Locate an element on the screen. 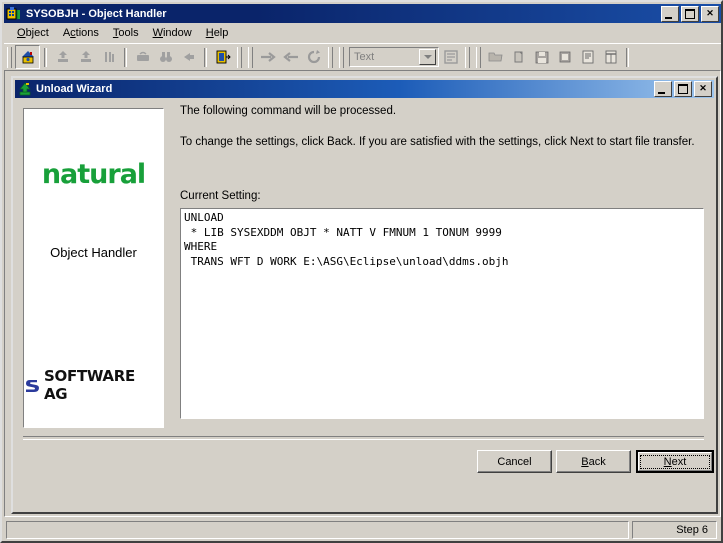  cancel-button-label: Cancel is located at coordinates (514, 461).